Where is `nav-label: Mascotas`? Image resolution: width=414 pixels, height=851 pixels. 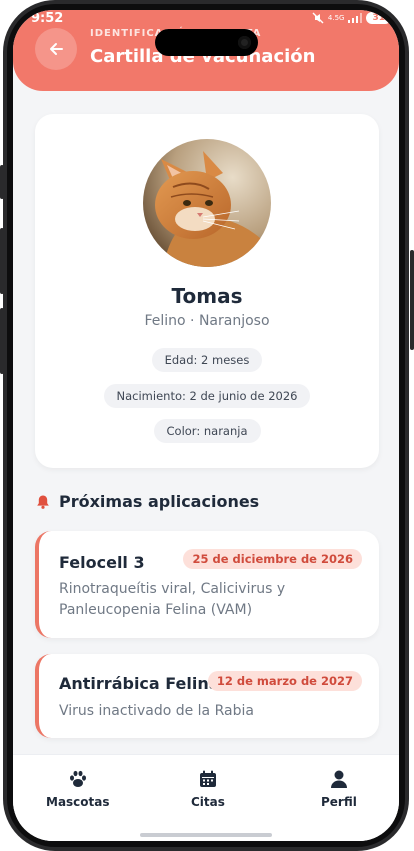
nav-label: Mascotas is located at coordinates (78, 802).